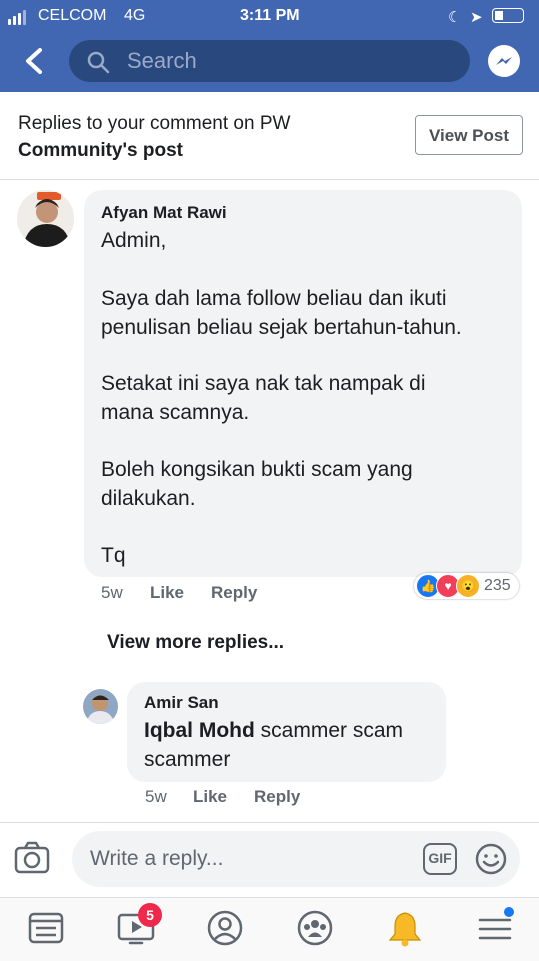 This screenshot has height=961, width=539. Describe the element at coordinates (100, 150) in the screenshot. I see `notification-text-line2: Community's post` at that location.